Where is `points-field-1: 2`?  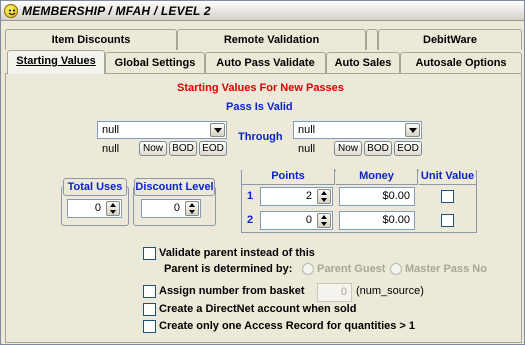
points-field-1: 2 is located at coordinates (296, 196).